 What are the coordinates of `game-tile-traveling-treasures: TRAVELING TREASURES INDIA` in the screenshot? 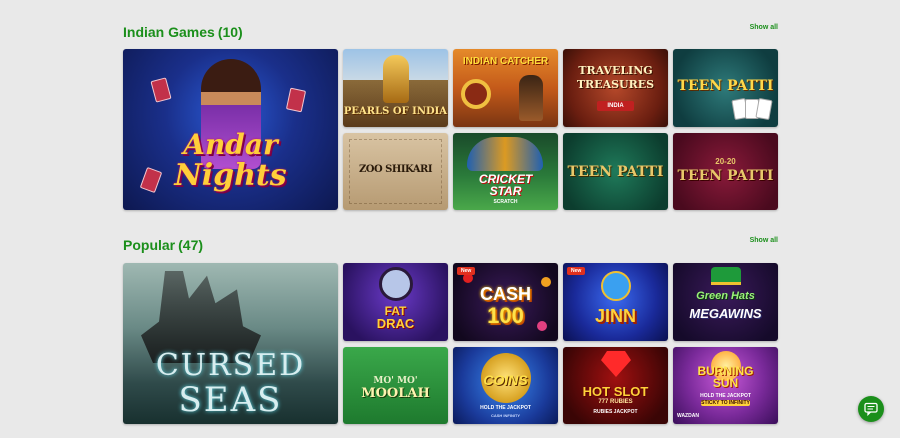 It's located at (615, 88).